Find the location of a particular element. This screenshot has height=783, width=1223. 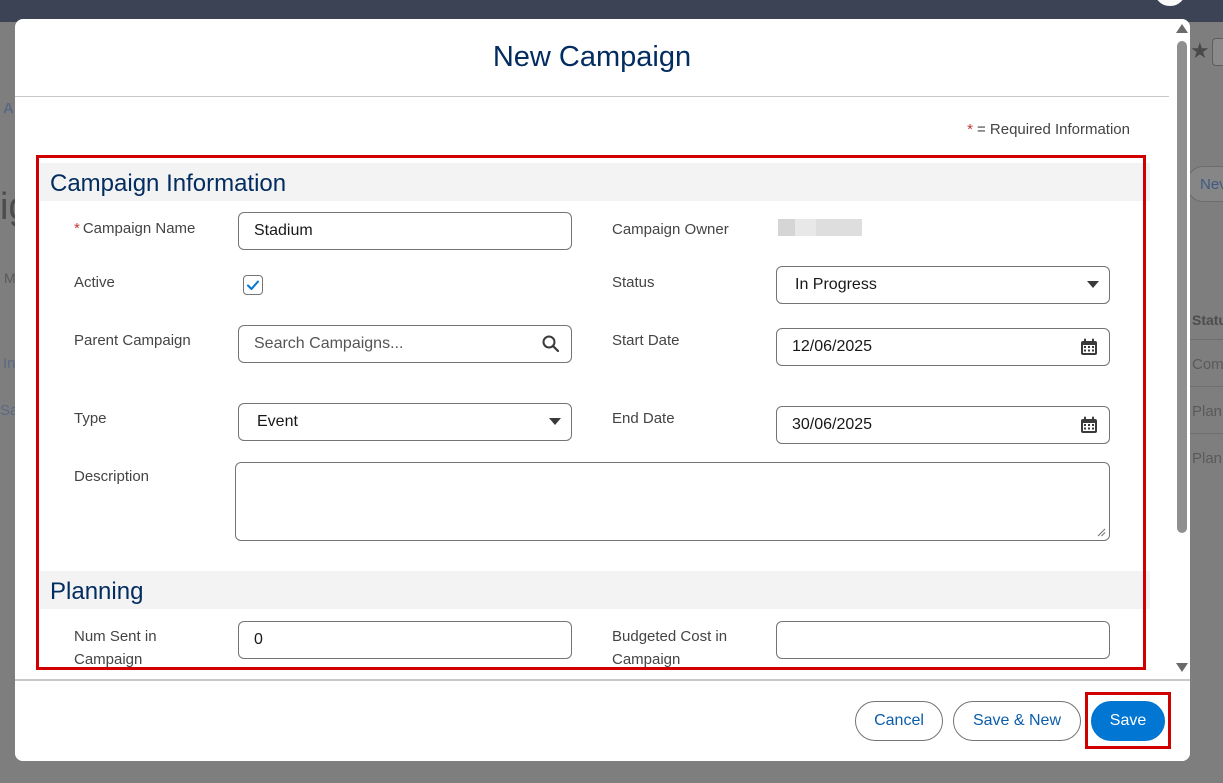

checkmark-icon is located at coordinates (253, 285).